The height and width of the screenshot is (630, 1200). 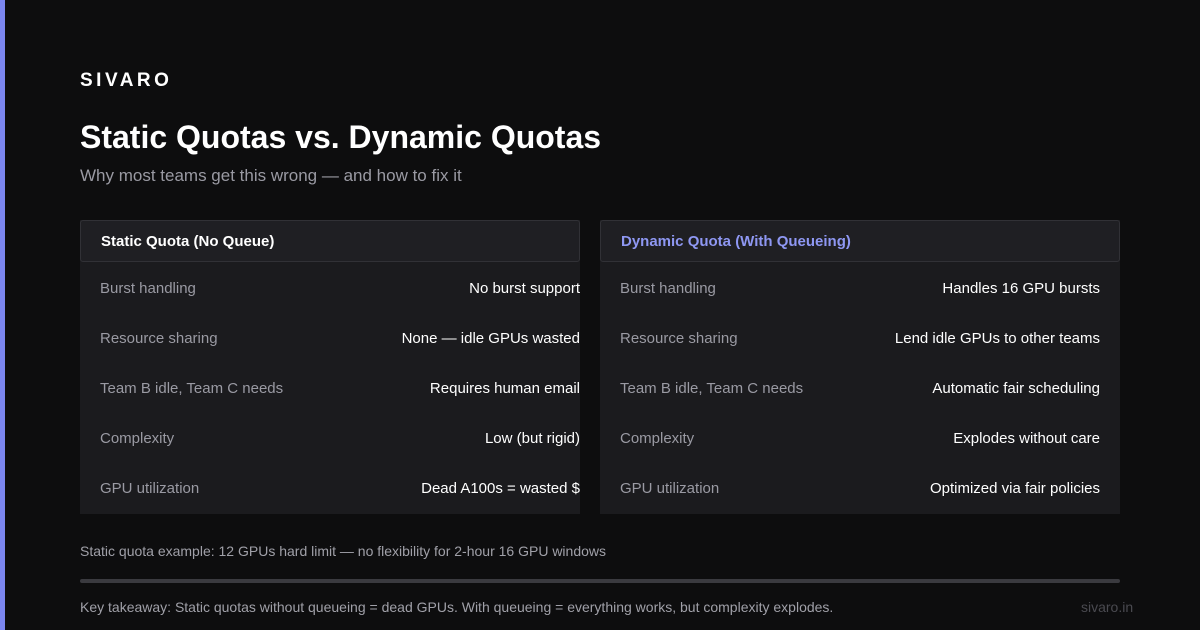 What do you see at coordinates (330, 241) in the screenshot?
I see `static-quota-header: Static Quota (No Queue)` at bounding box center [330, 241].